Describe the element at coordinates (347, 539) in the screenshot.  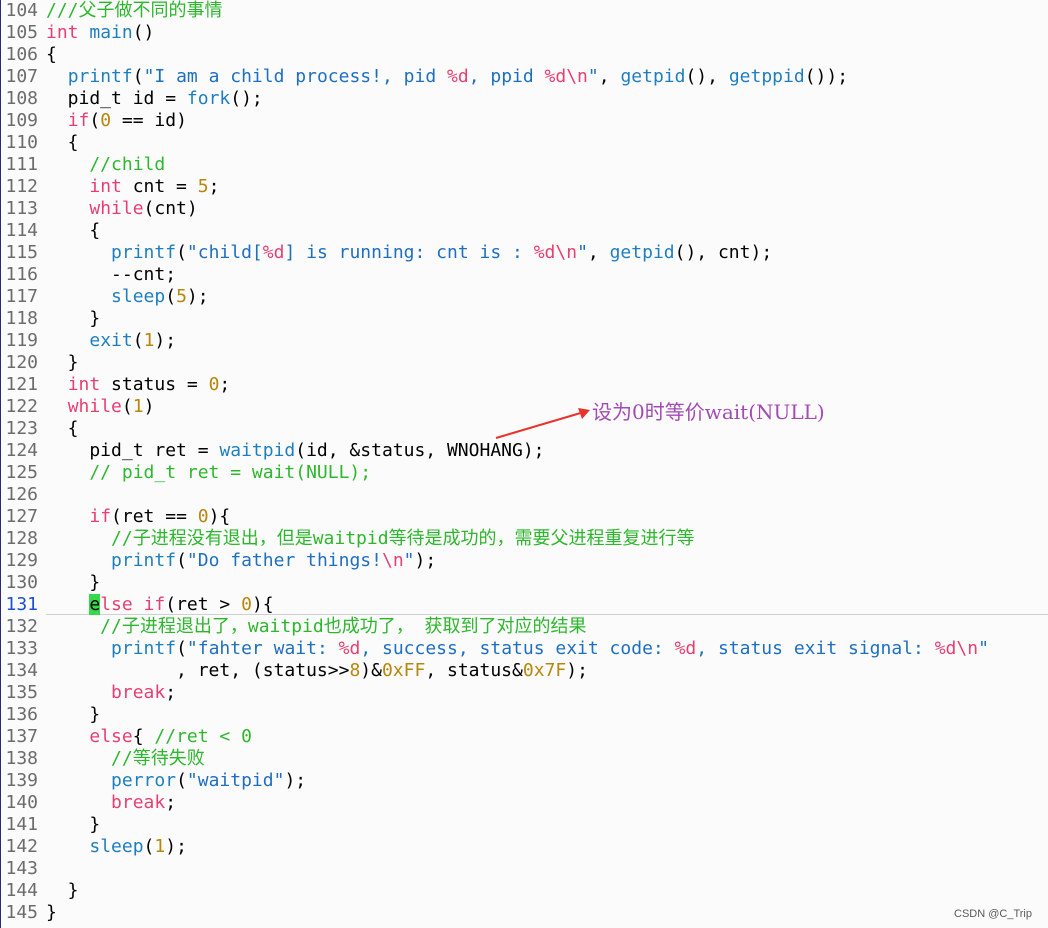
I see `code-line: 128 //子进程没有退出，但是waitpid等待是成功的，需要父进程重复进行等` at that location.